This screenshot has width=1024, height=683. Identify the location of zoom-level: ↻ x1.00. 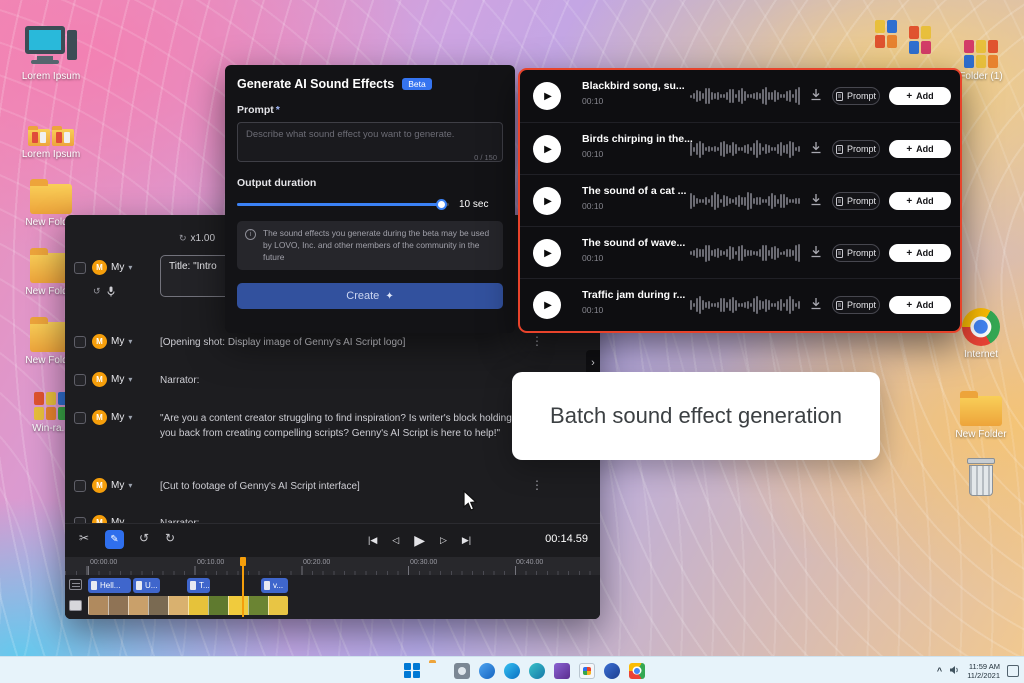
(197, 238).